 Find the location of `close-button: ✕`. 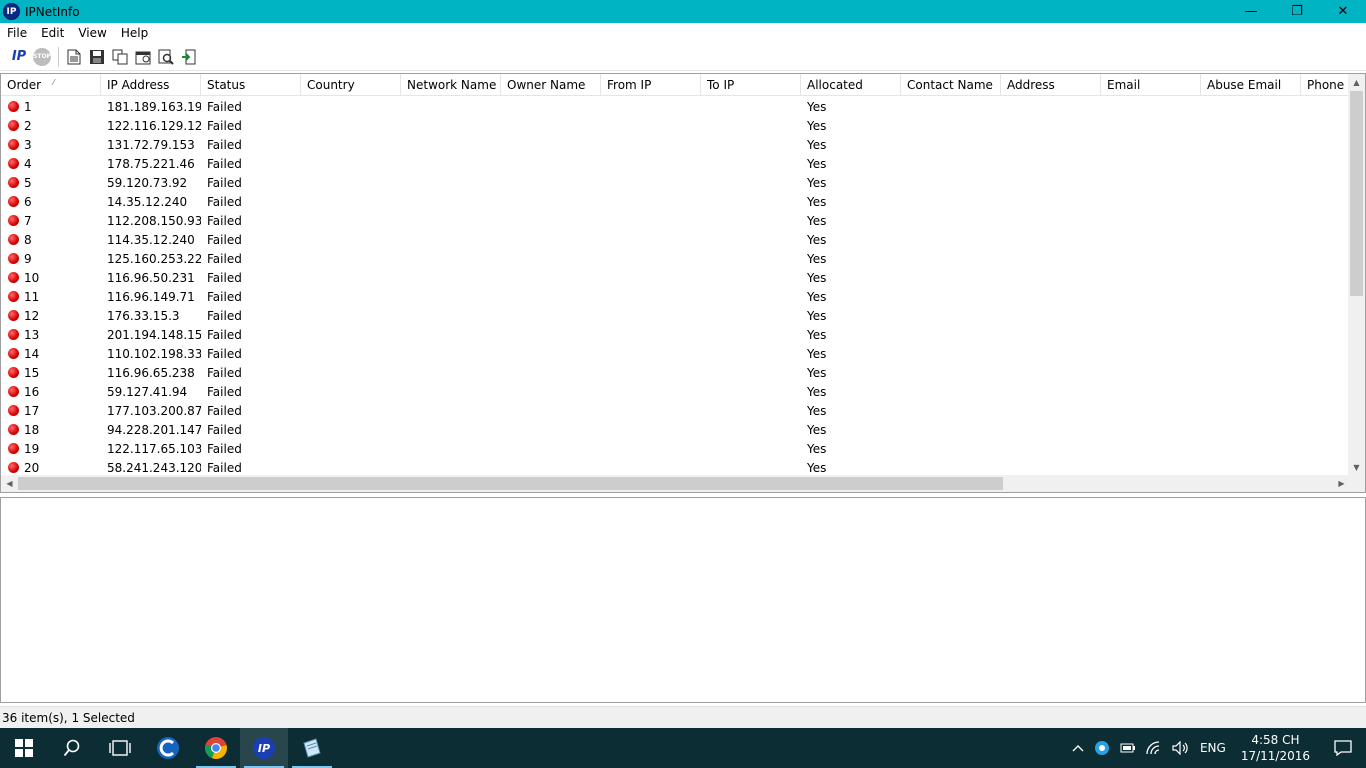

close-button: ✕ is located at coordinates (1343, 11).